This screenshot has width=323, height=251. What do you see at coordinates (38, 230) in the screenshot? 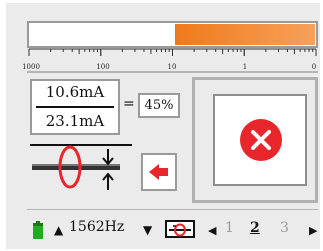
I see `battery-icon` at bounding box center [38, 230].